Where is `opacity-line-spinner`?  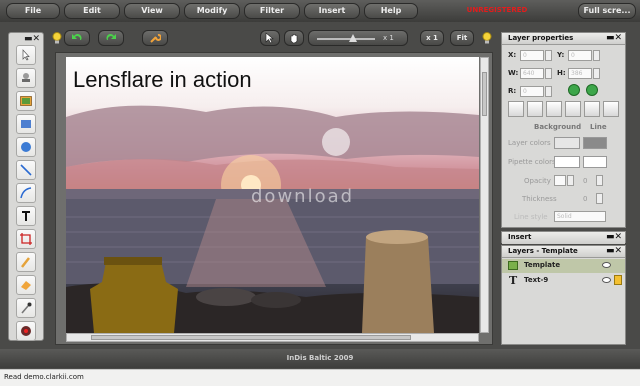 opacity-line-spinner is located at coordinates (599, 180).